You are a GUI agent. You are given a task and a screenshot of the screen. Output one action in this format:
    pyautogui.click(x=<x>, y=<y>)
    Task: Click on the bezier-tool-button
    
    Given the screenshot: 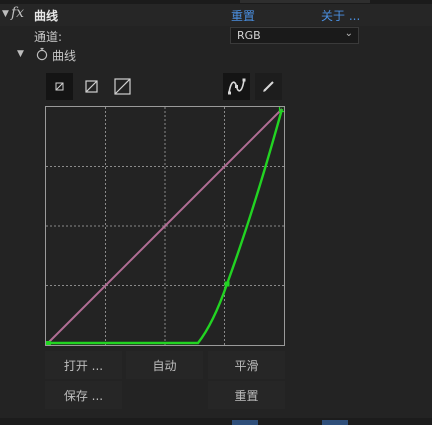 What is the action you would take?
    pyautogui.click(x=236, y=86)
    